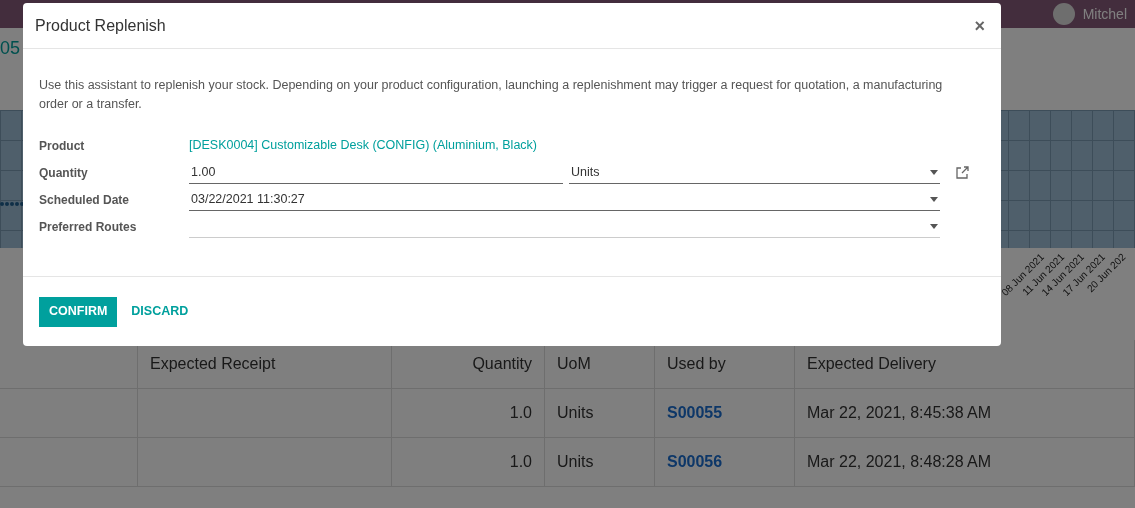  What do you see at coordinates (695, 462) in the screenshot?
I see `order-link: S00056` at bounding box center [695, 462].